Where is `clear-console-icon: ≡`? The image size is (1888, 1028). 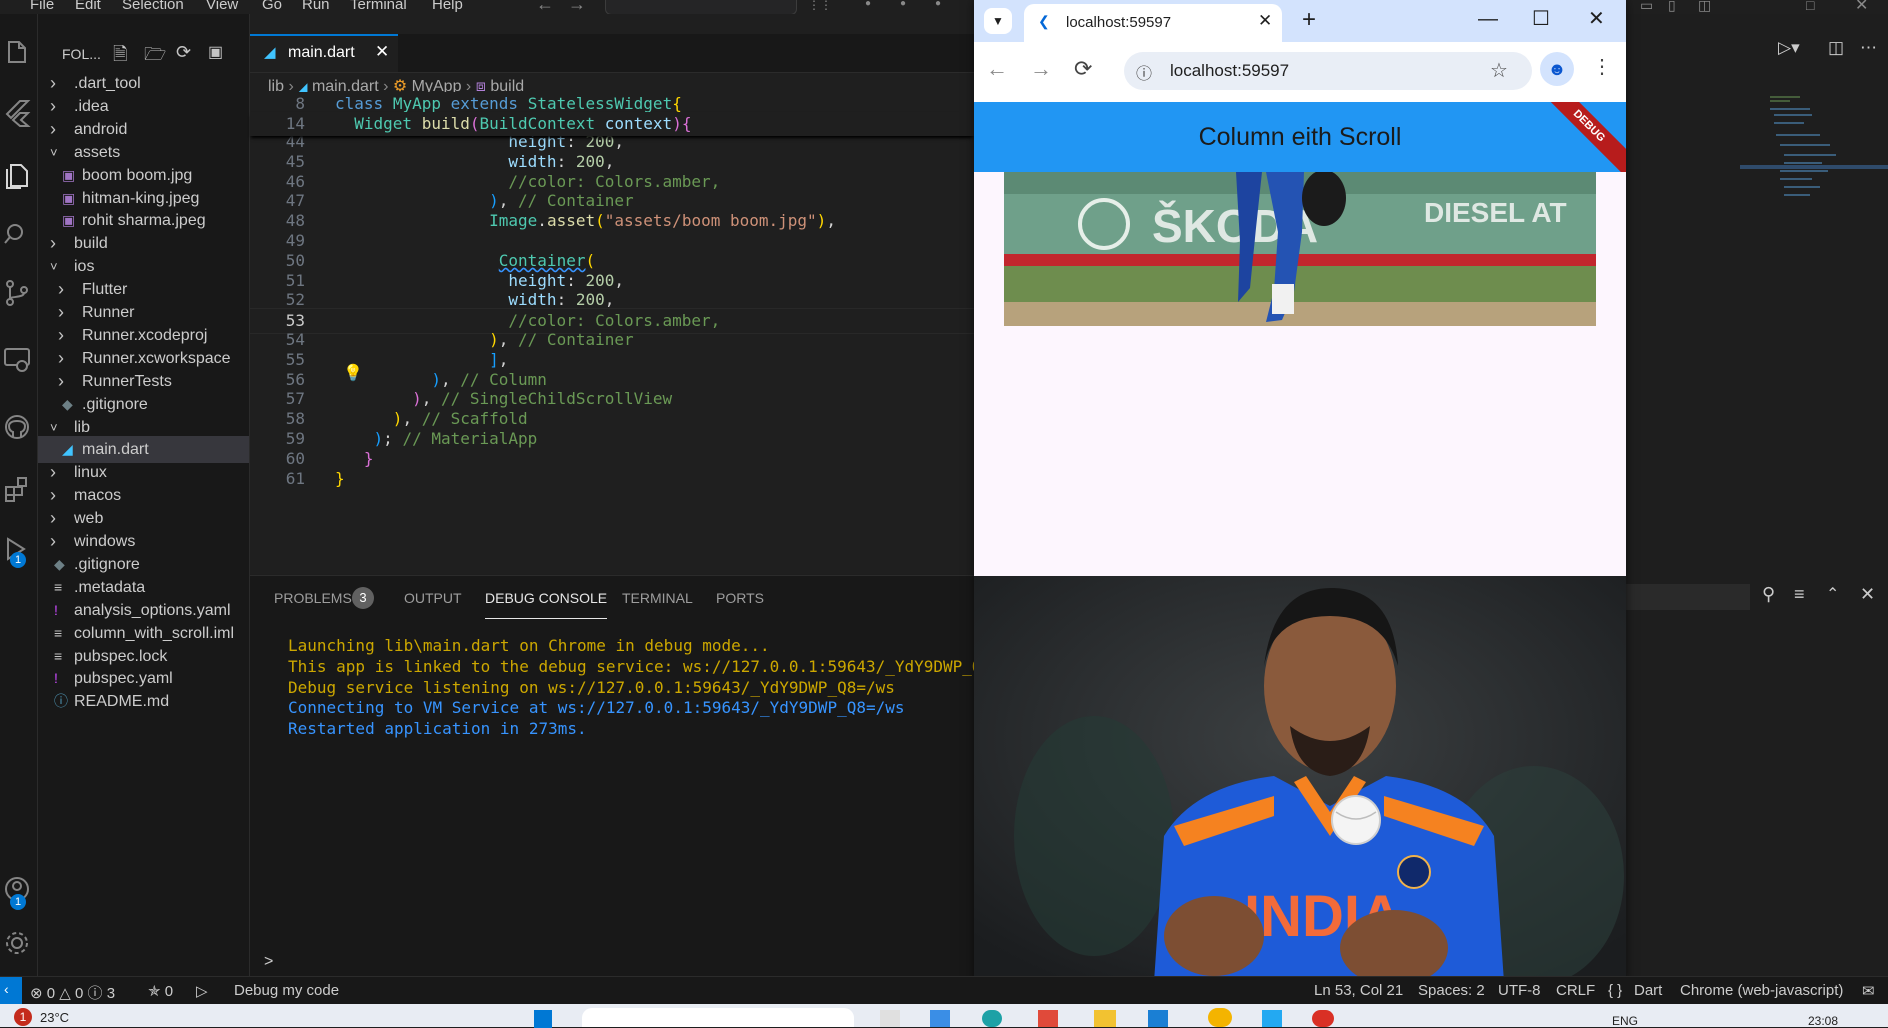 clear-console-icon: ≡ is located at coordinates (1799, 594).